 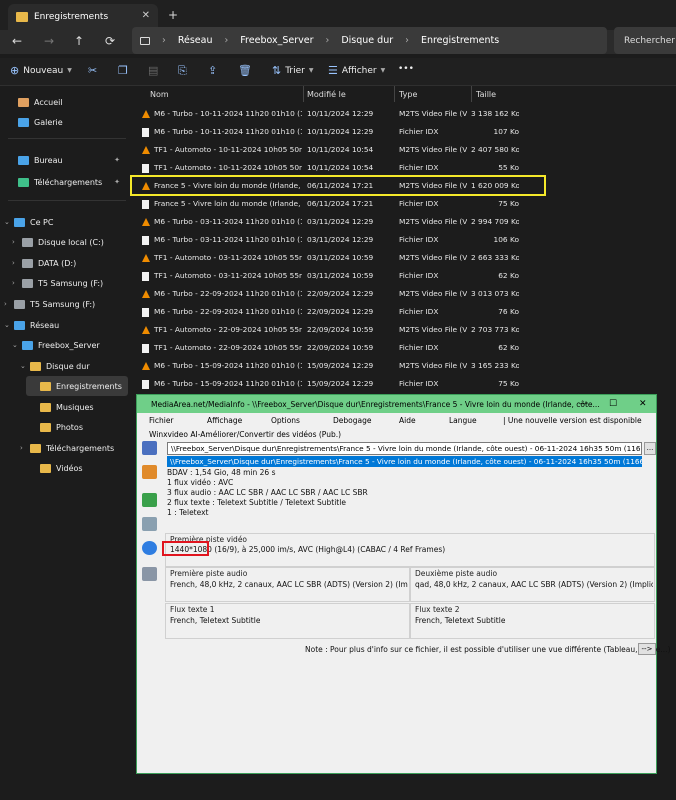 I want to click on sidebar-item-accueil: Accueil, so click(x=67, y=102).